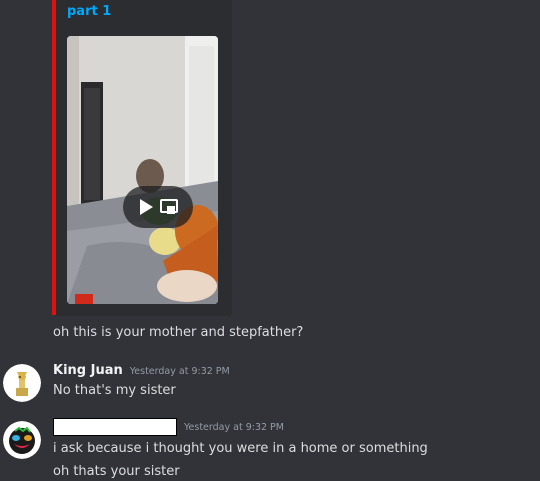  I want to click on message-text: No that's my sister, so click(114, 390).